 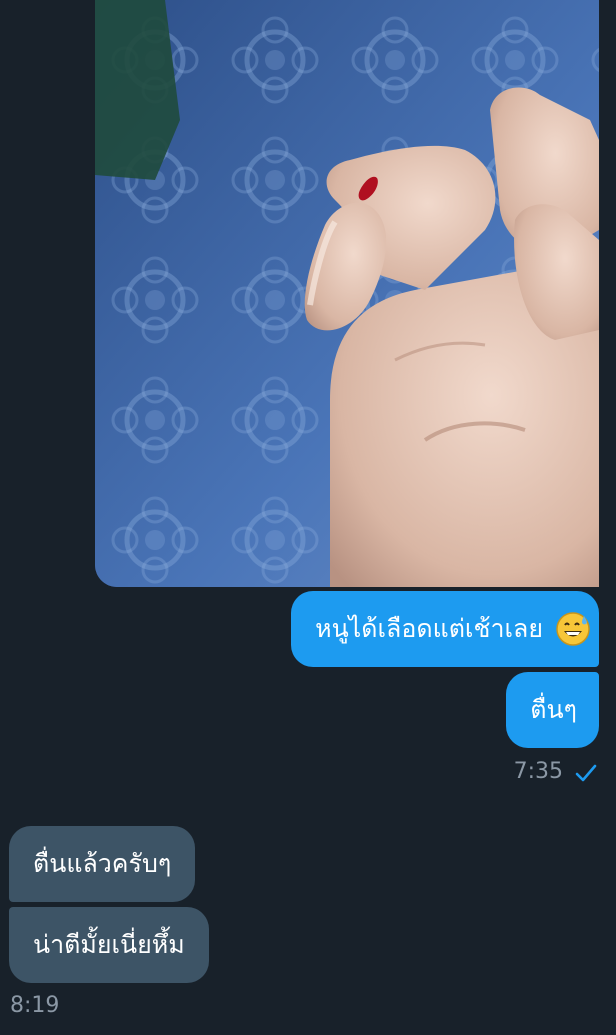 I want to click on outgoing-message-bubble: ตื่นๆ, so click(x=552, y=710).